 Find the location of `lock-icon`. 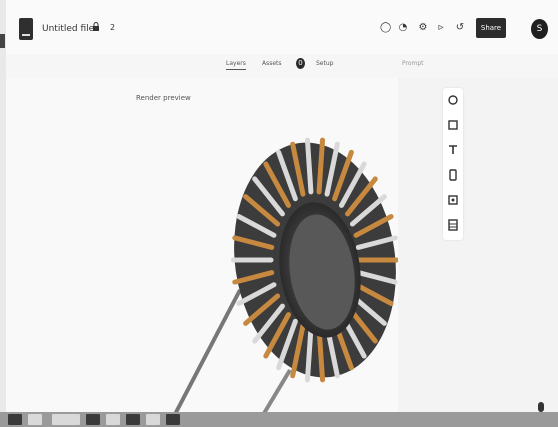

lock-icon is located at coordinates (96, 26).